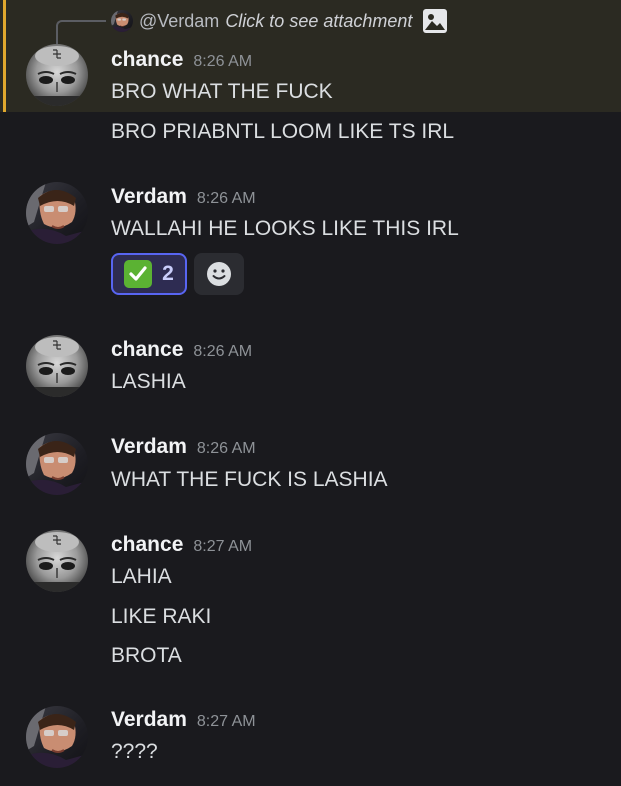 This screenshot has height=786, width=621. What do you see at coordinates (4, 56) in the screenshot?
I see `highlight-bar` at bounding box center [4, 56].